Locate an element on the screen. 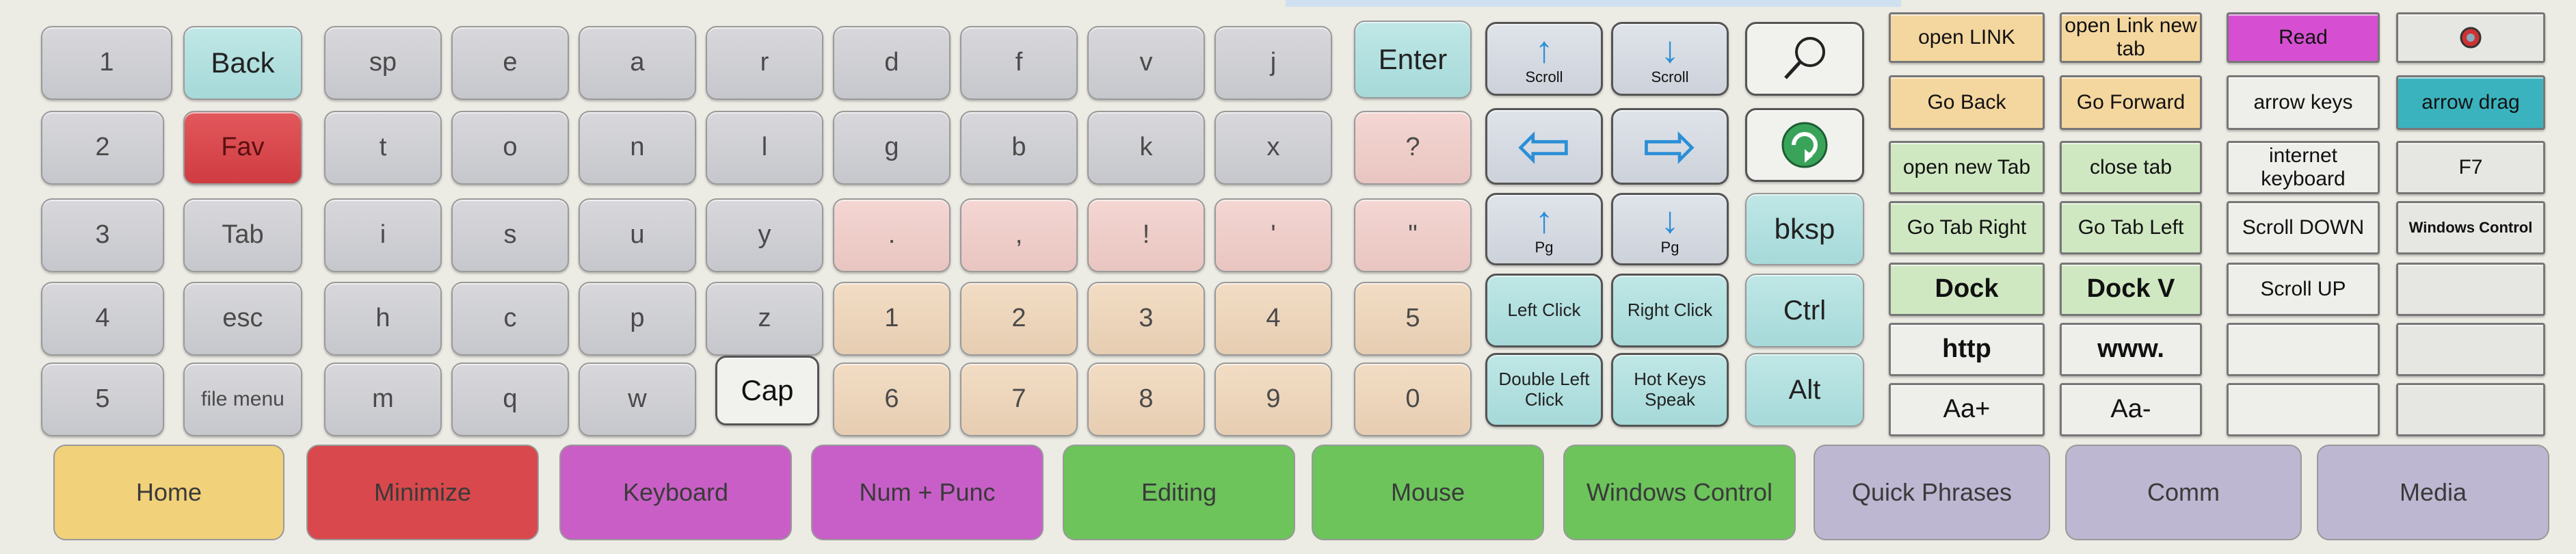  key-digit-1: 1 is located at coordinates (892, 319).